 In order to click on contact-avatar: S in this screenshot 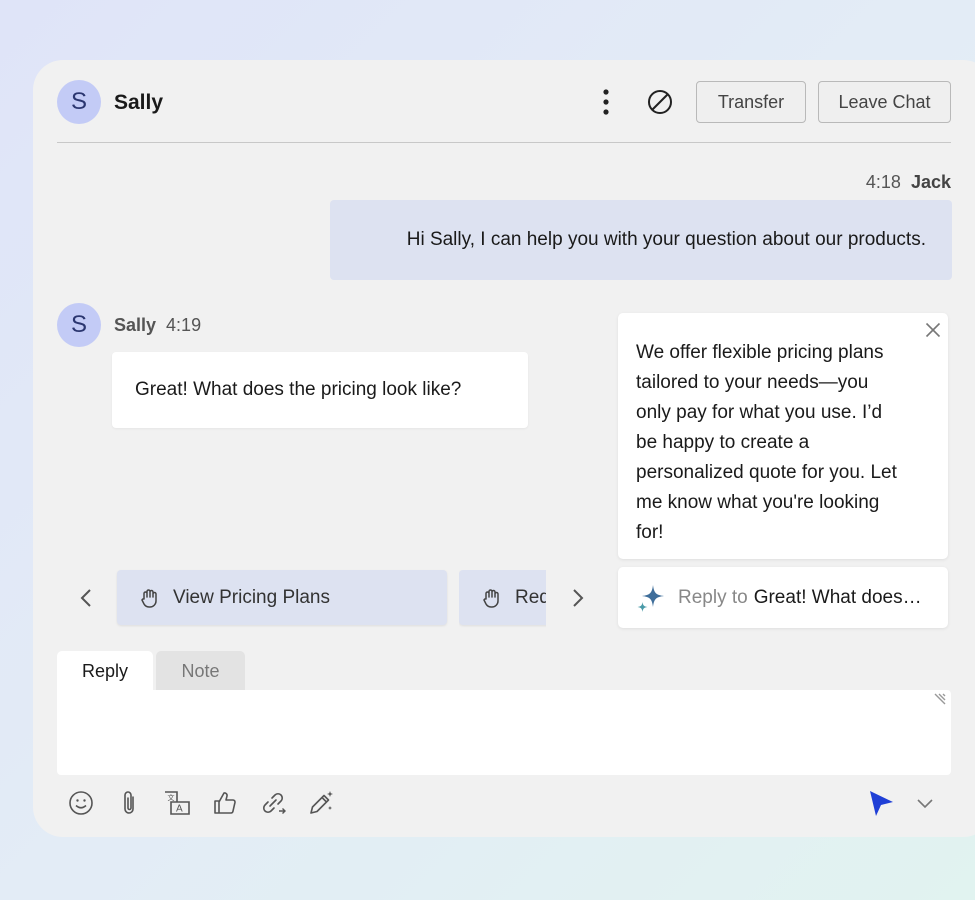, I will do `click(79, 102)`.